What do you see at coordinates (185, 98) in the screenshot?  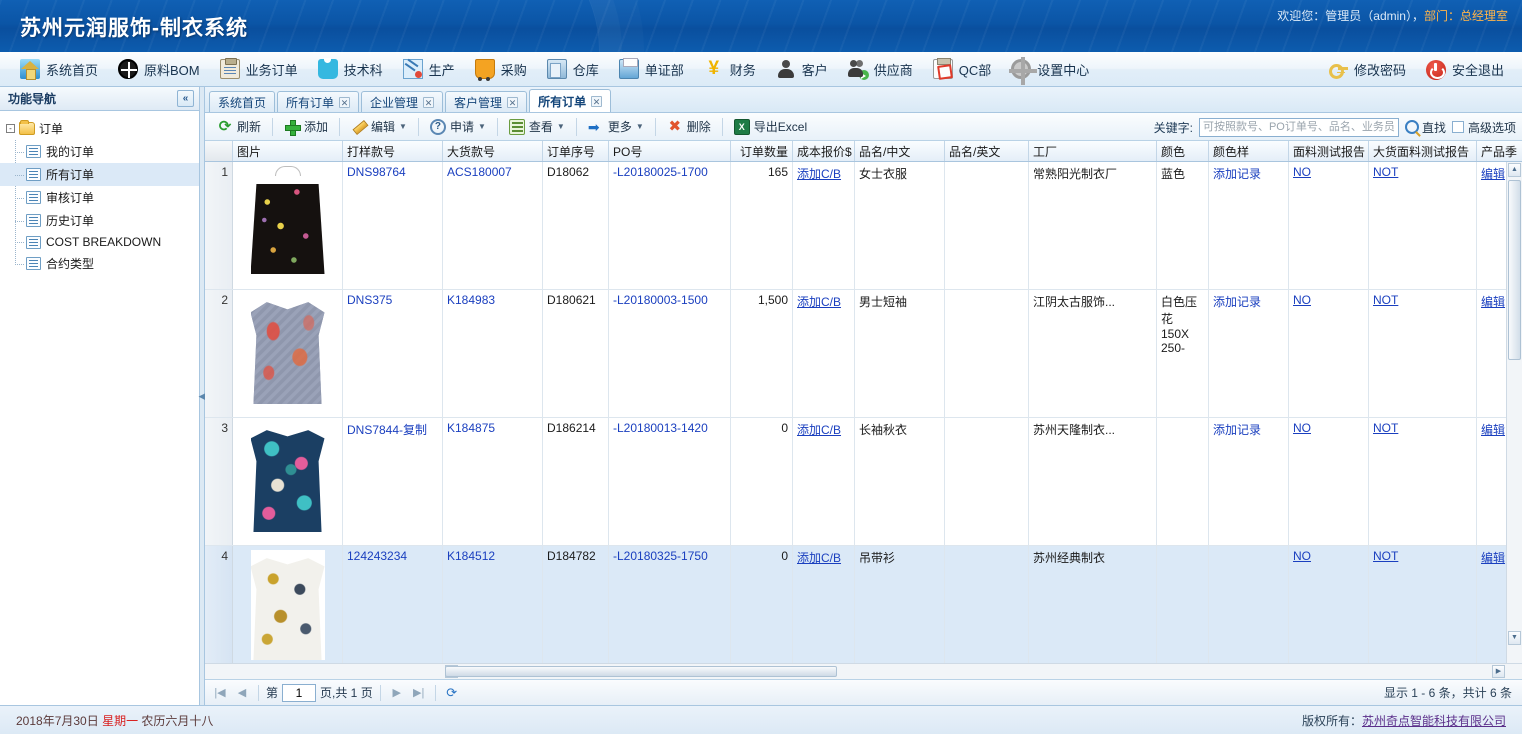 I see `collapse-sidebar-icon: «` at bounding box center [185, 98].